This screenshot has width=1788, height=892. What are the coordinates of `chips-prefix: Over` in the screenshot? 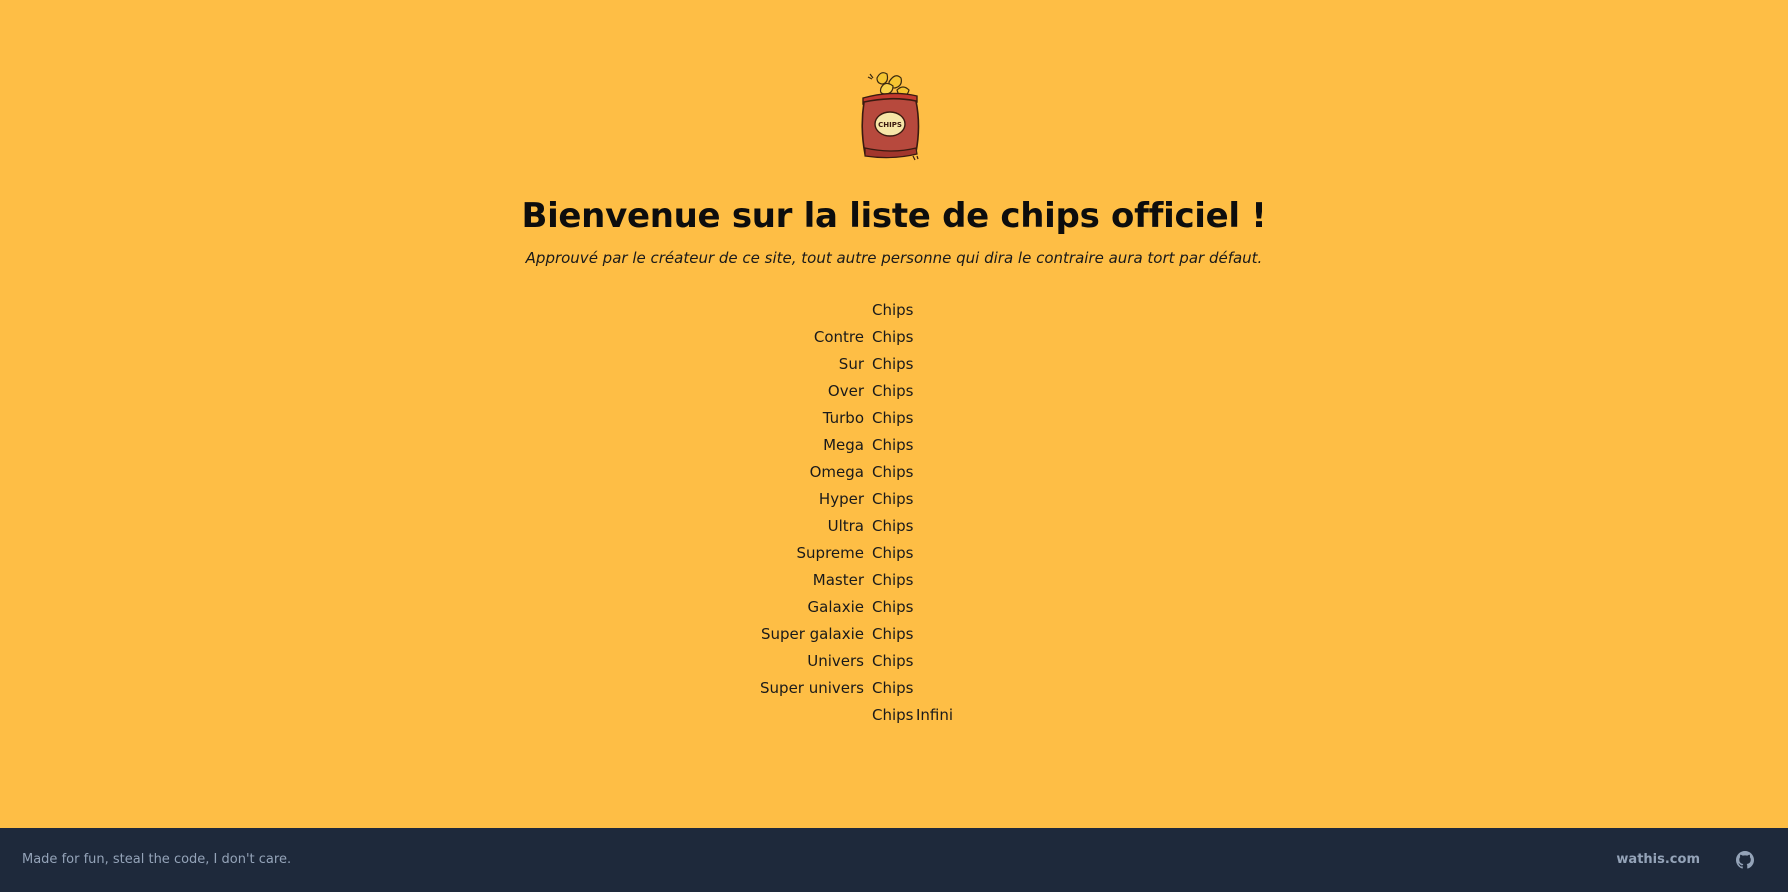 It's located at (845, 391).